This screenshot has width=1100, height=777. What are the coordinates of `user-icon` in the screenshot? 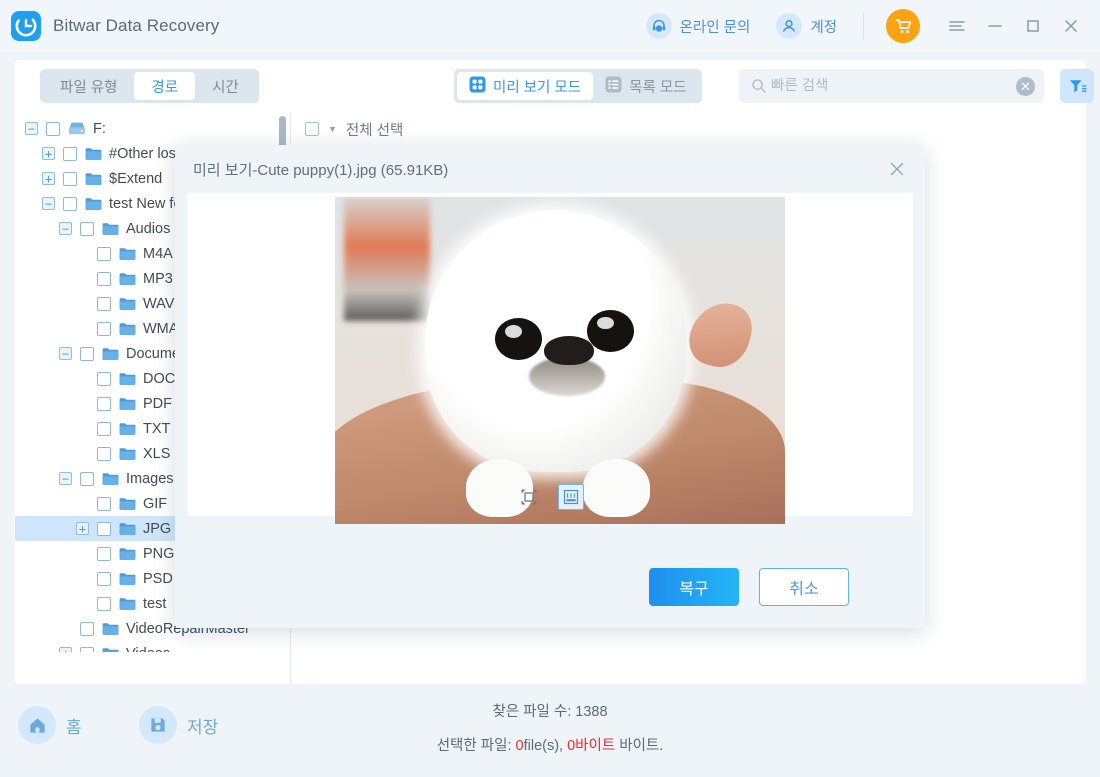 It's located at (789, 26).